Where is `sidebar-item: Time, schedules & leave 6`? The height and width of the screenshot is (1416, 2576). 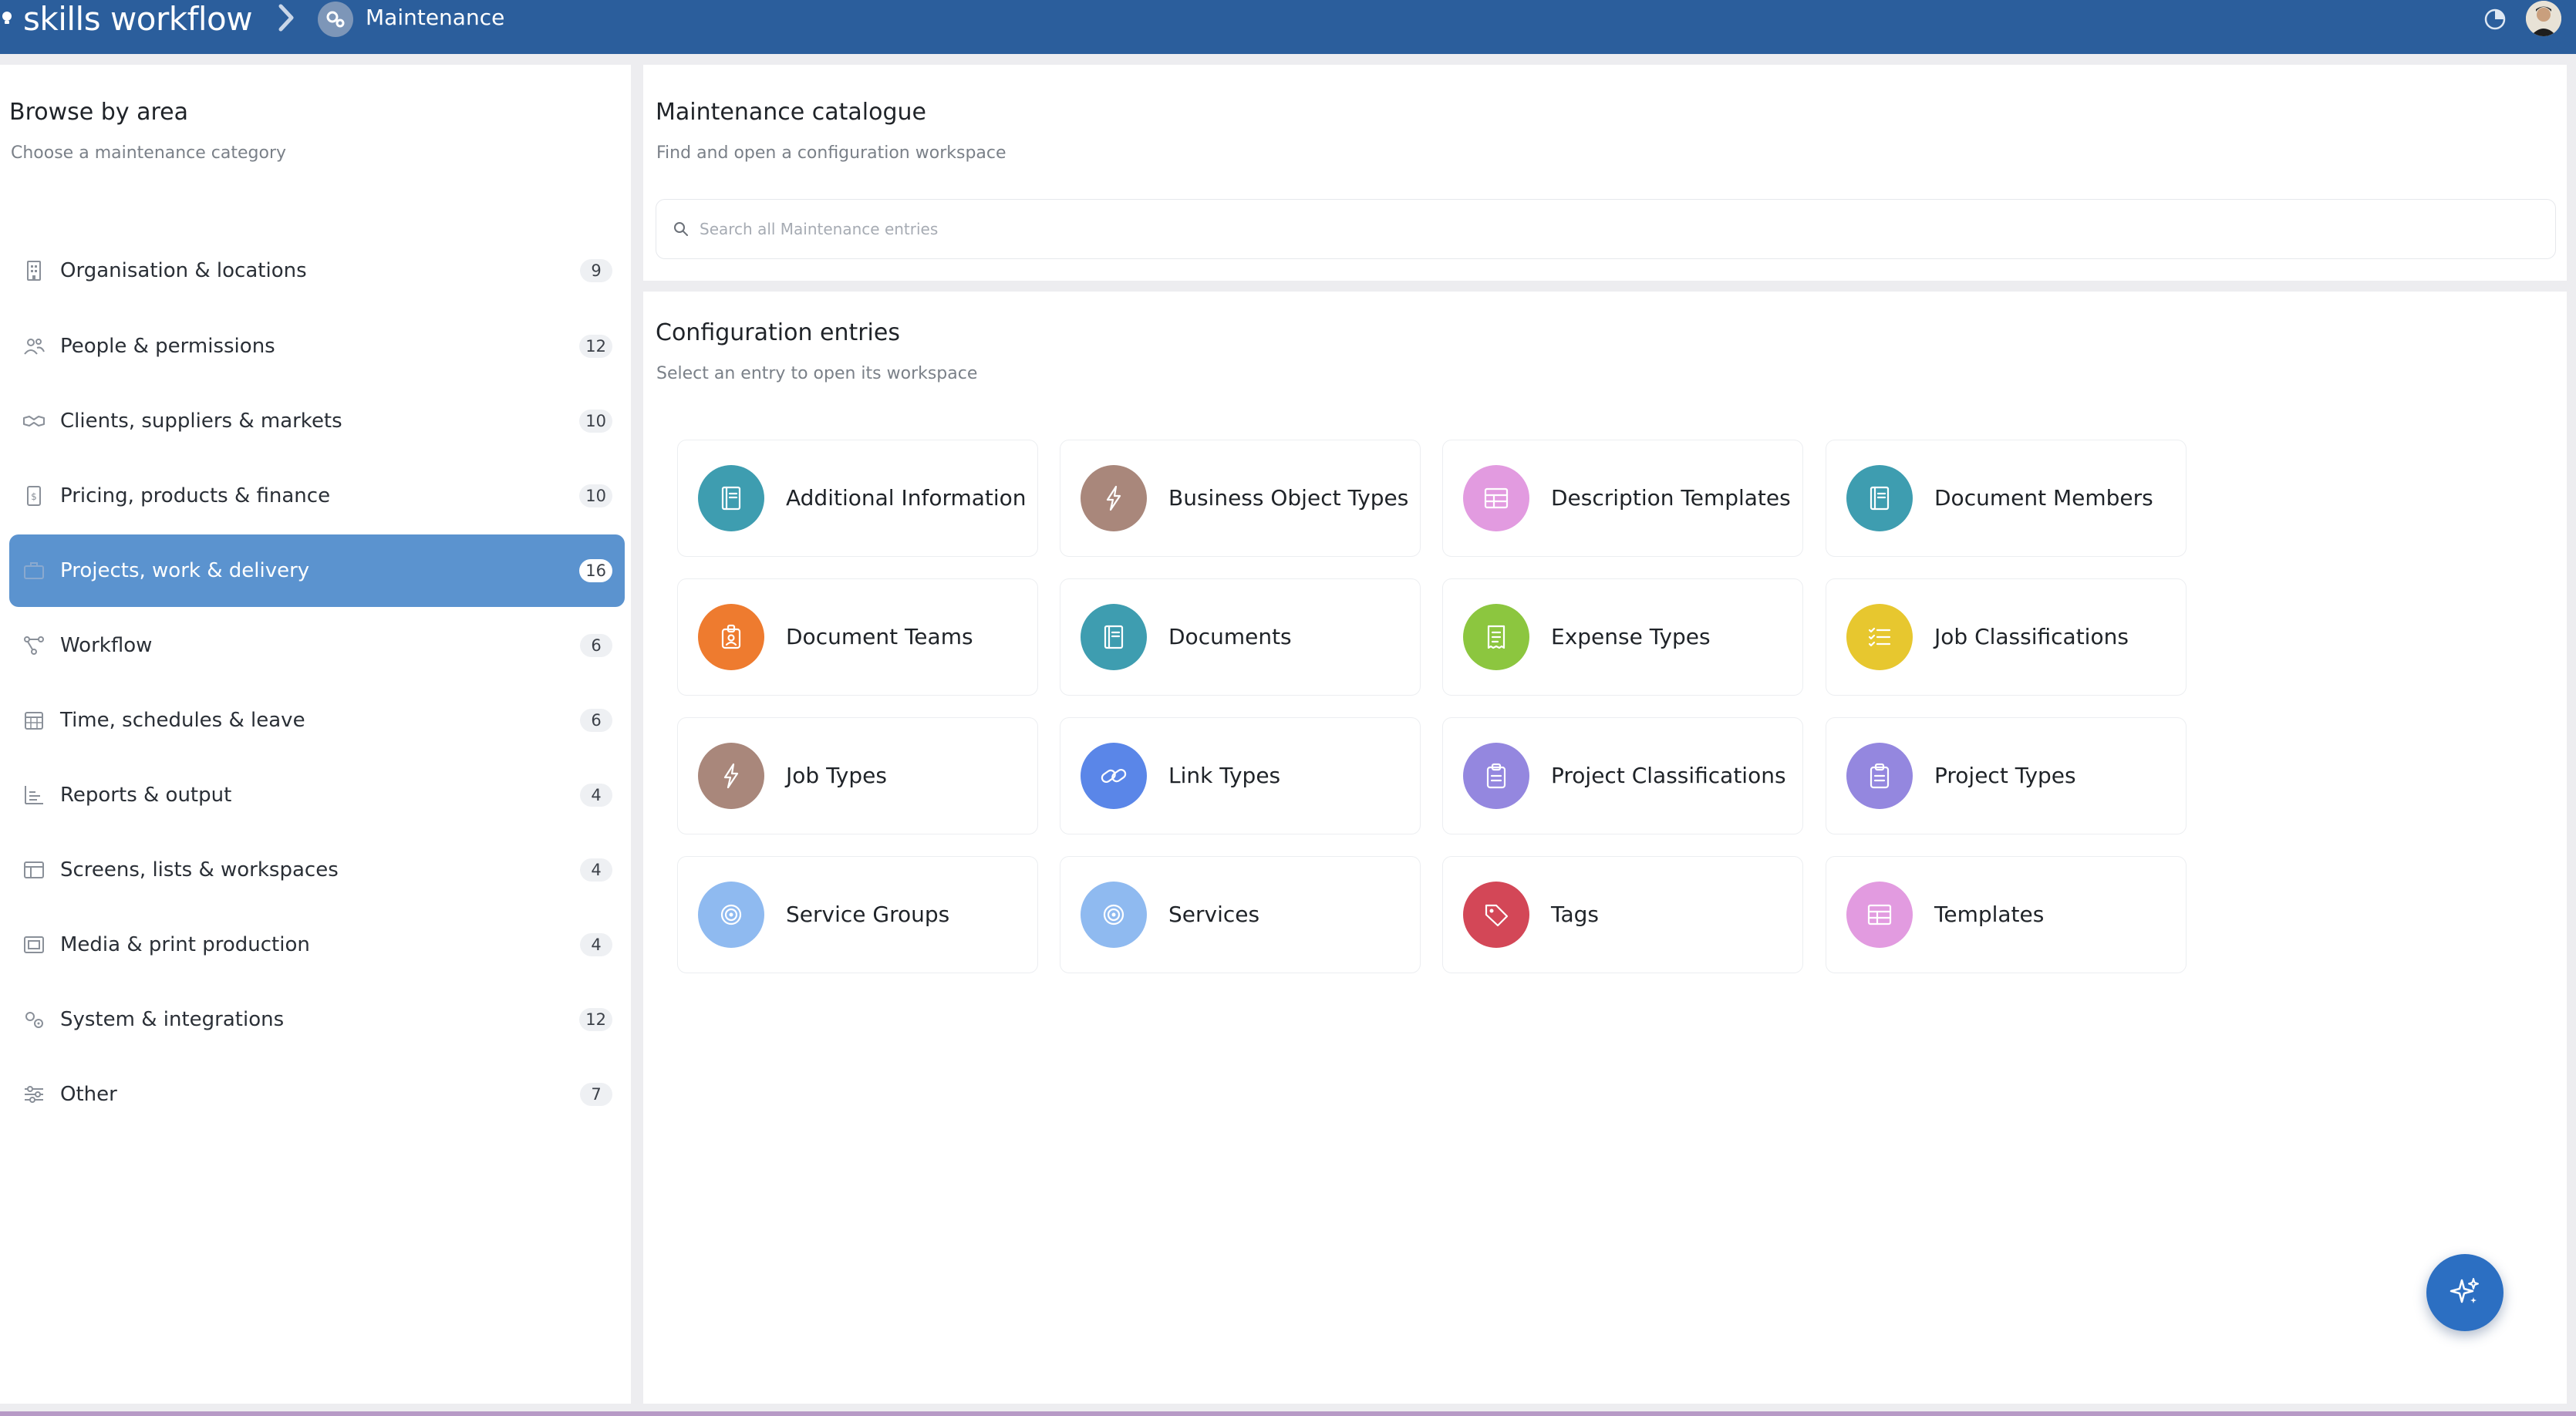 sidebar-item: Time, schedules & leave 6 is located at coordinates (317, 721).